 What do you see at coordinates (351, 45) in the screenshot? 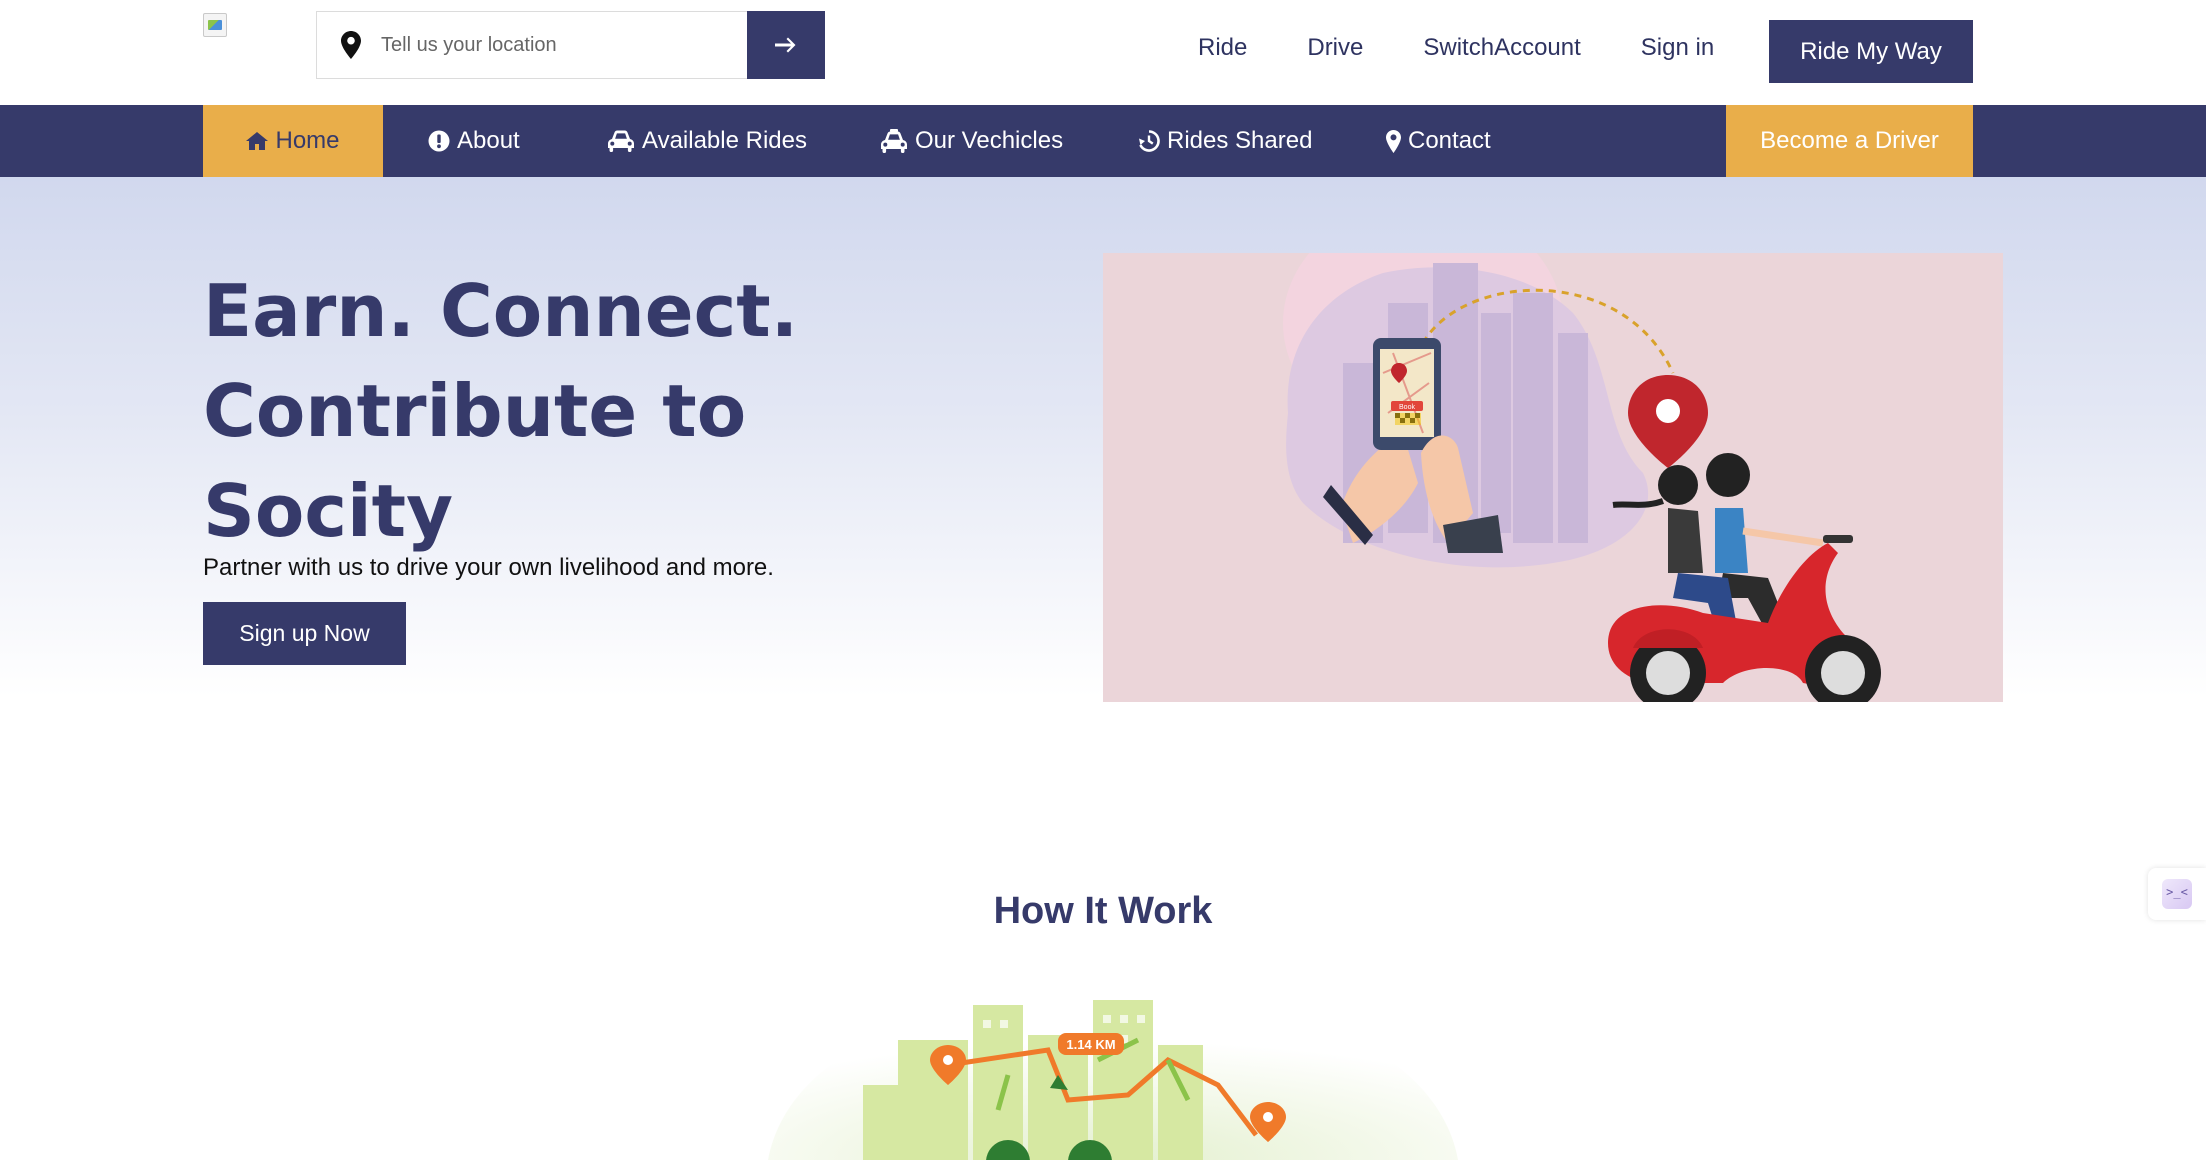
I see `map-pin-icon` at bounding box center [351, 45].